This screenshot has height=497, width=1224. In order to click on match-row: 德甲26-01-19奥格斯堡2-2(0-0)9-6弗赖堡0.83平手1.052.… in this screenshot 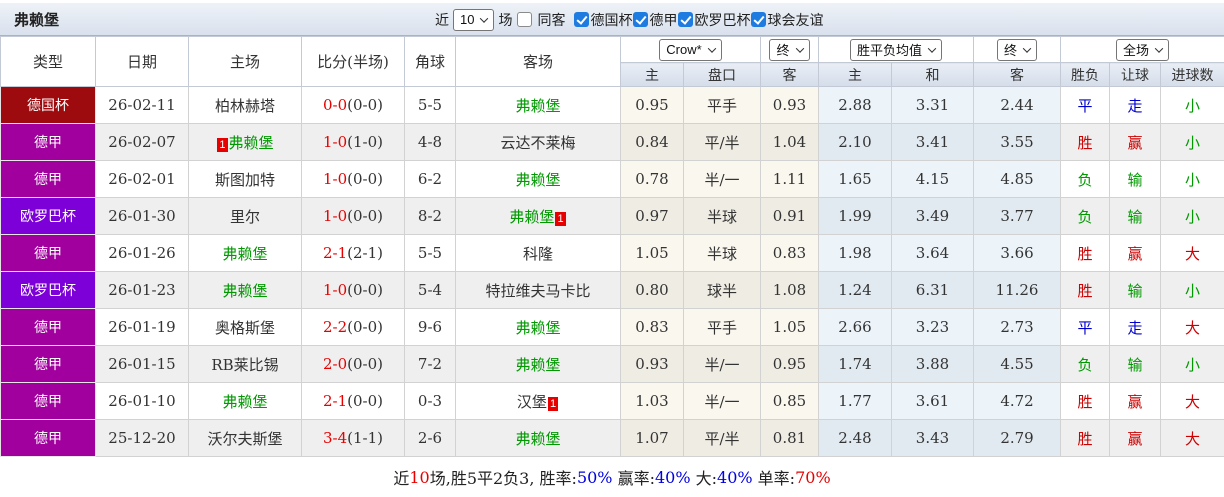, I will do `click(612, 327)`.